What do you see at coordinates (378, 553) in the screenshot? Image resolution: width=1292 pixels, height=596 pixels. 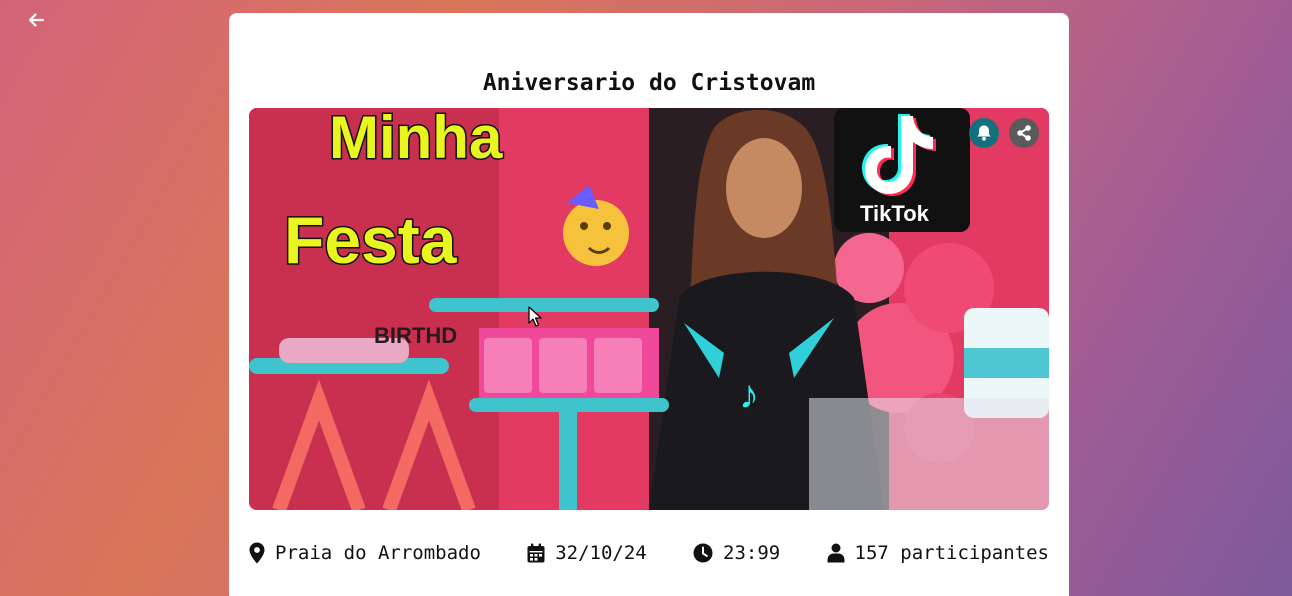 I see `location-text: Praia do Arrombado` at bounding box center [378, 553].